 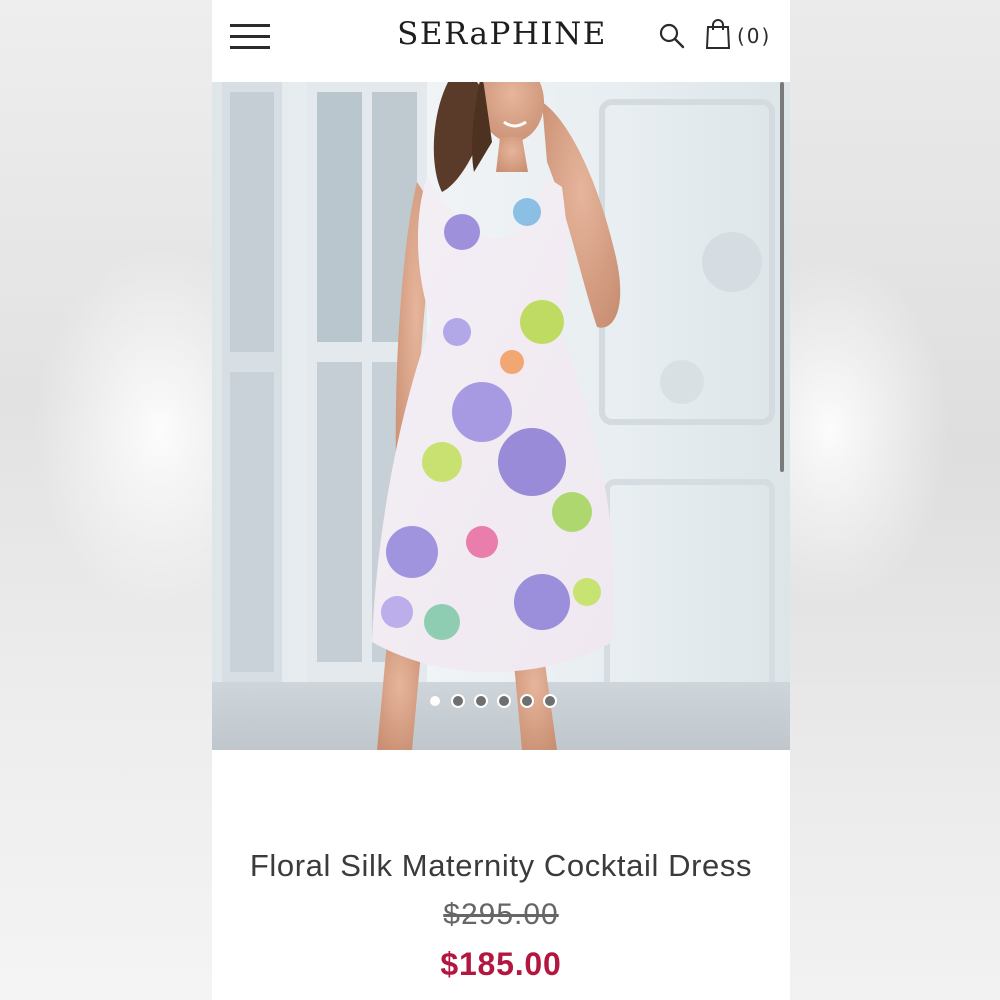 I want to click on product-title: Floral Silk Maternity Cocktail Dress, so click(x=501, y=865).